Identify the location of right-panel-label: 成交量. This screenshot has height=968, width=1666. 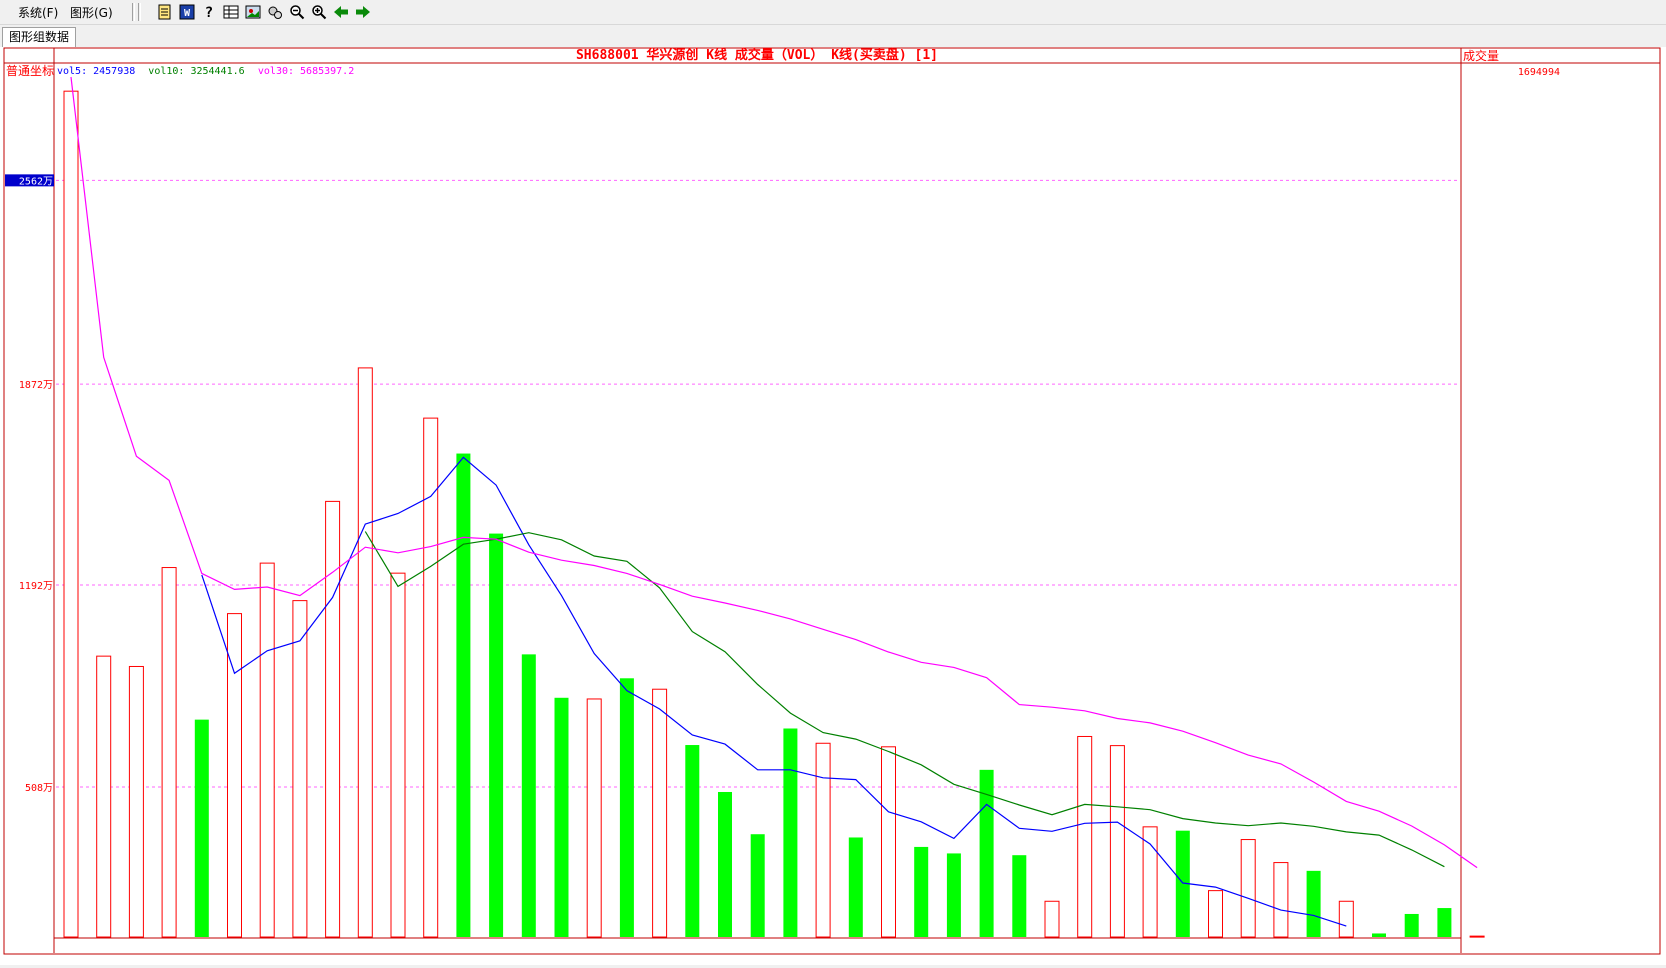
(1481, 55).